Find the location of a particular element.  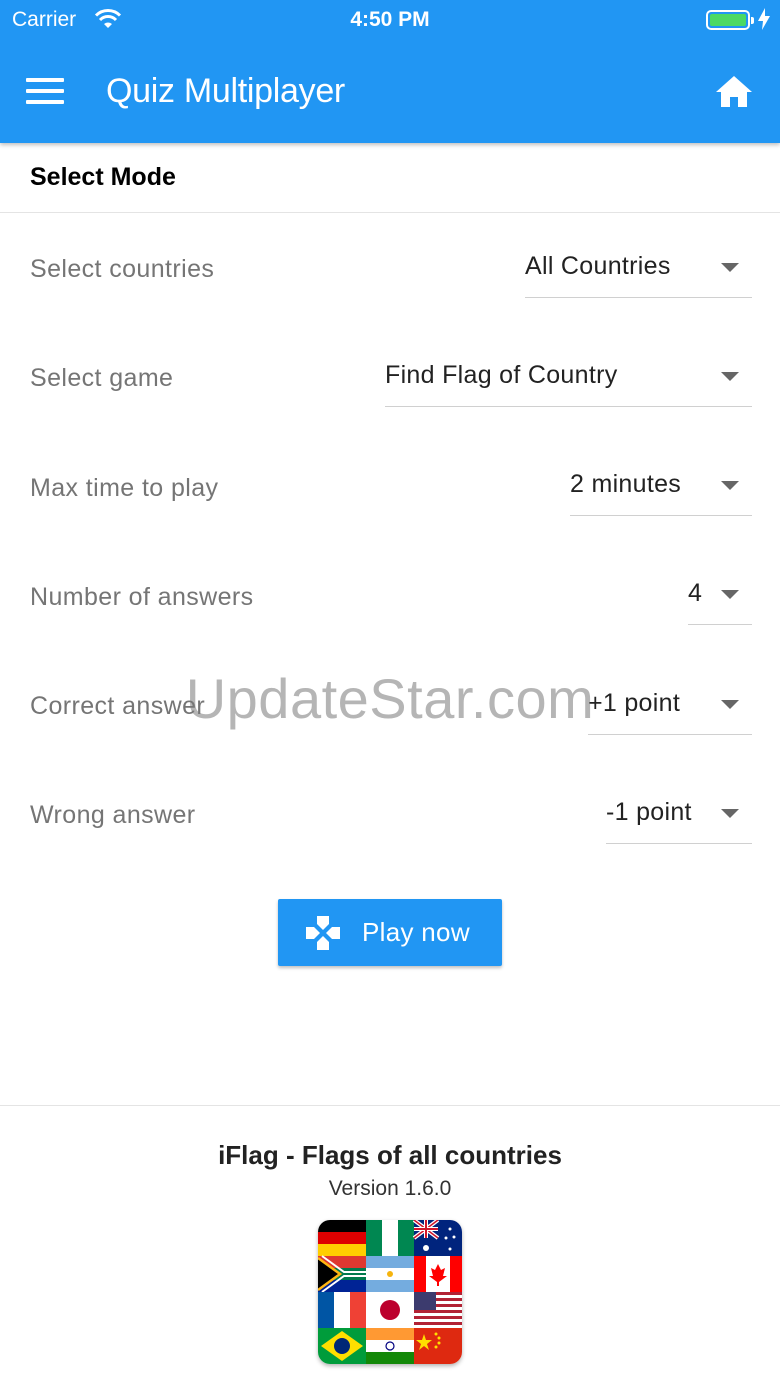

wrong-answer-dropdown: -1 point is located at coordinates (679, 821).